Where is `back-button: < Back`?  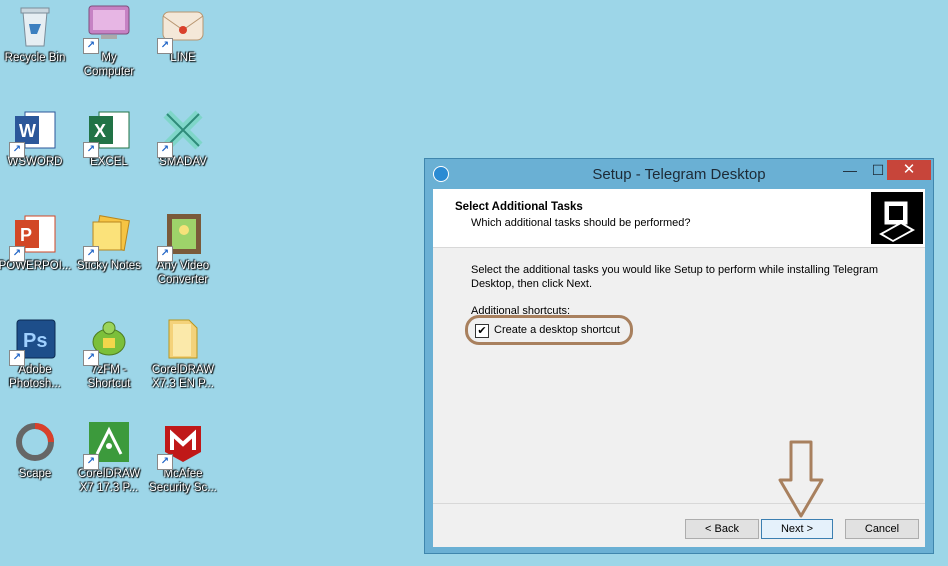 back-button: < Back is located at coordinates (722, 529).